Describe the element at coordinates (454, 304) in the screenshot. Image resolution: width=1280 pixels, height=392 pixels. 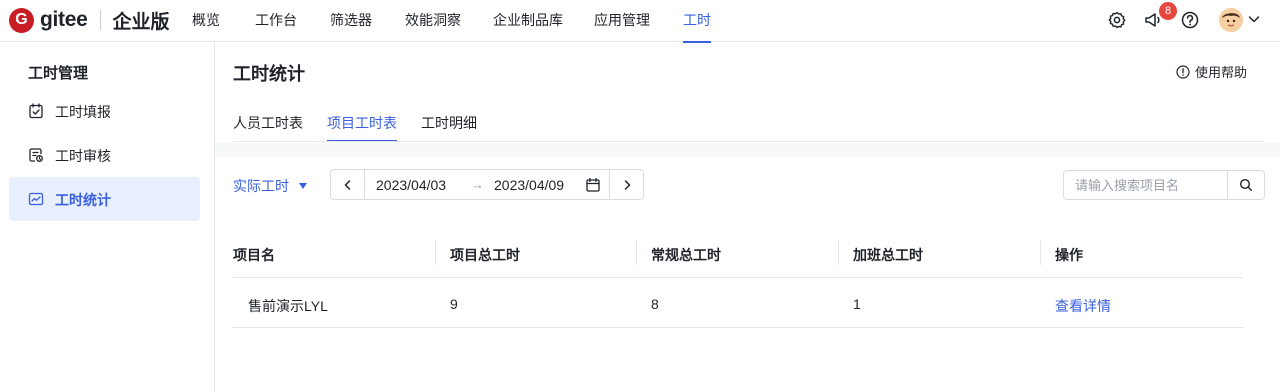
I see `cell-total-hours: 9` at that location.